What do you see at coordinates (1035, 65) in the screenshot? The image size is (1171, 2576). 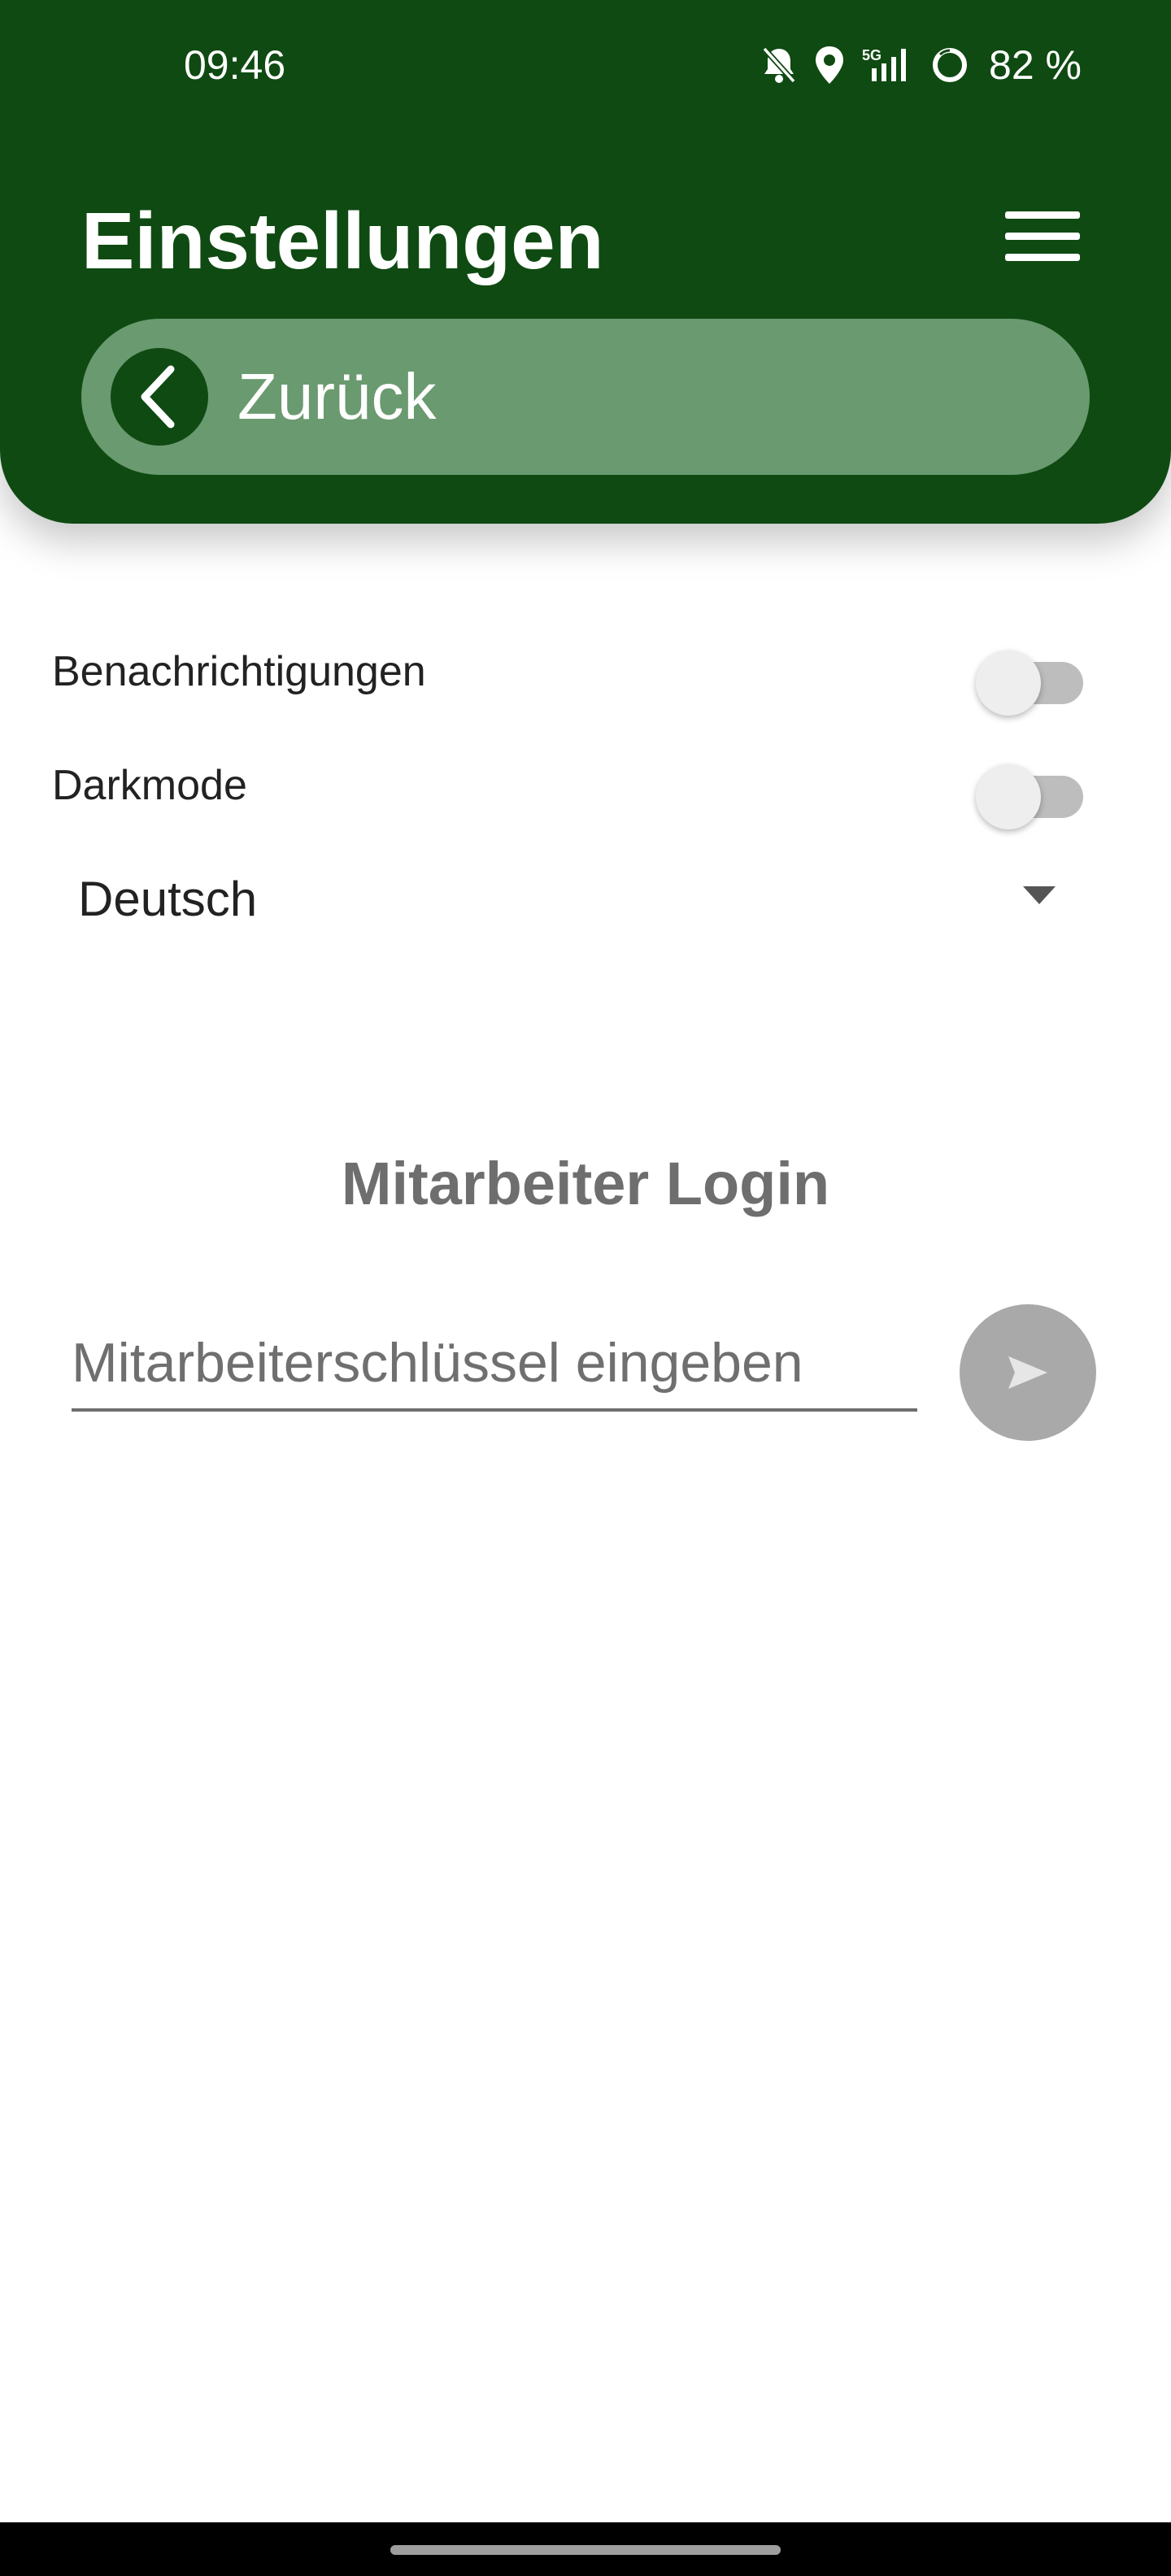 I see `battery-percentage: 82 %` at bounding box center [1035, 65].